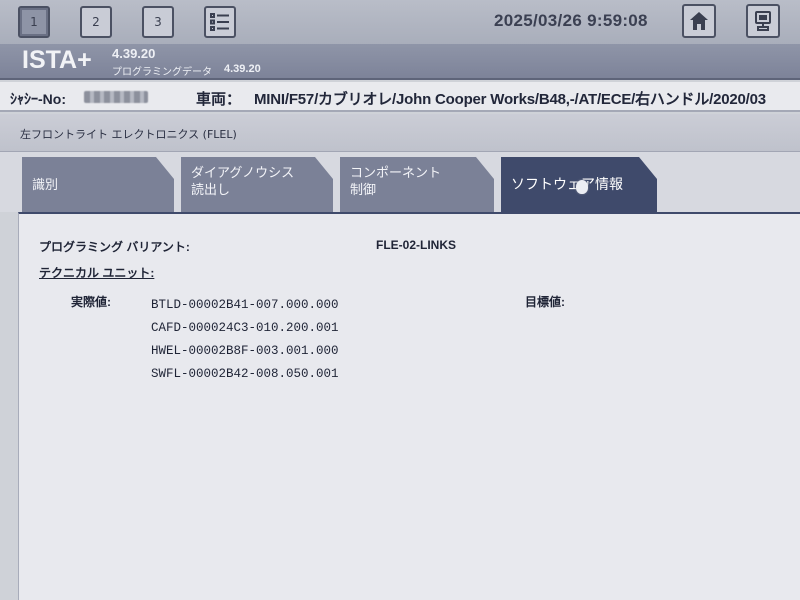  I want to click on tab-component-label-line2: 制御, so click(363, 190).